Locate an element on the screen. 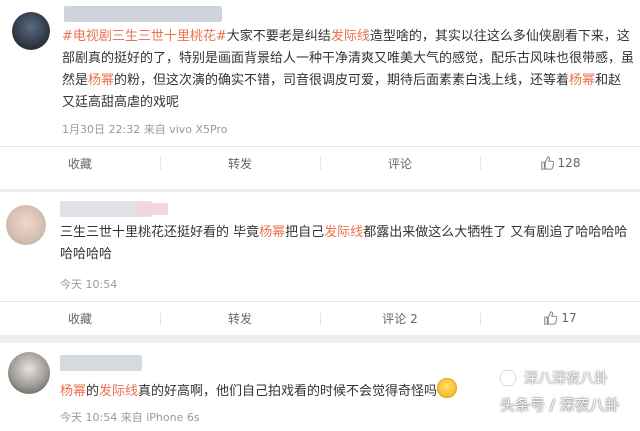  watermark-line1: 深八深夜八卦 is located at coordinates (566, 379).